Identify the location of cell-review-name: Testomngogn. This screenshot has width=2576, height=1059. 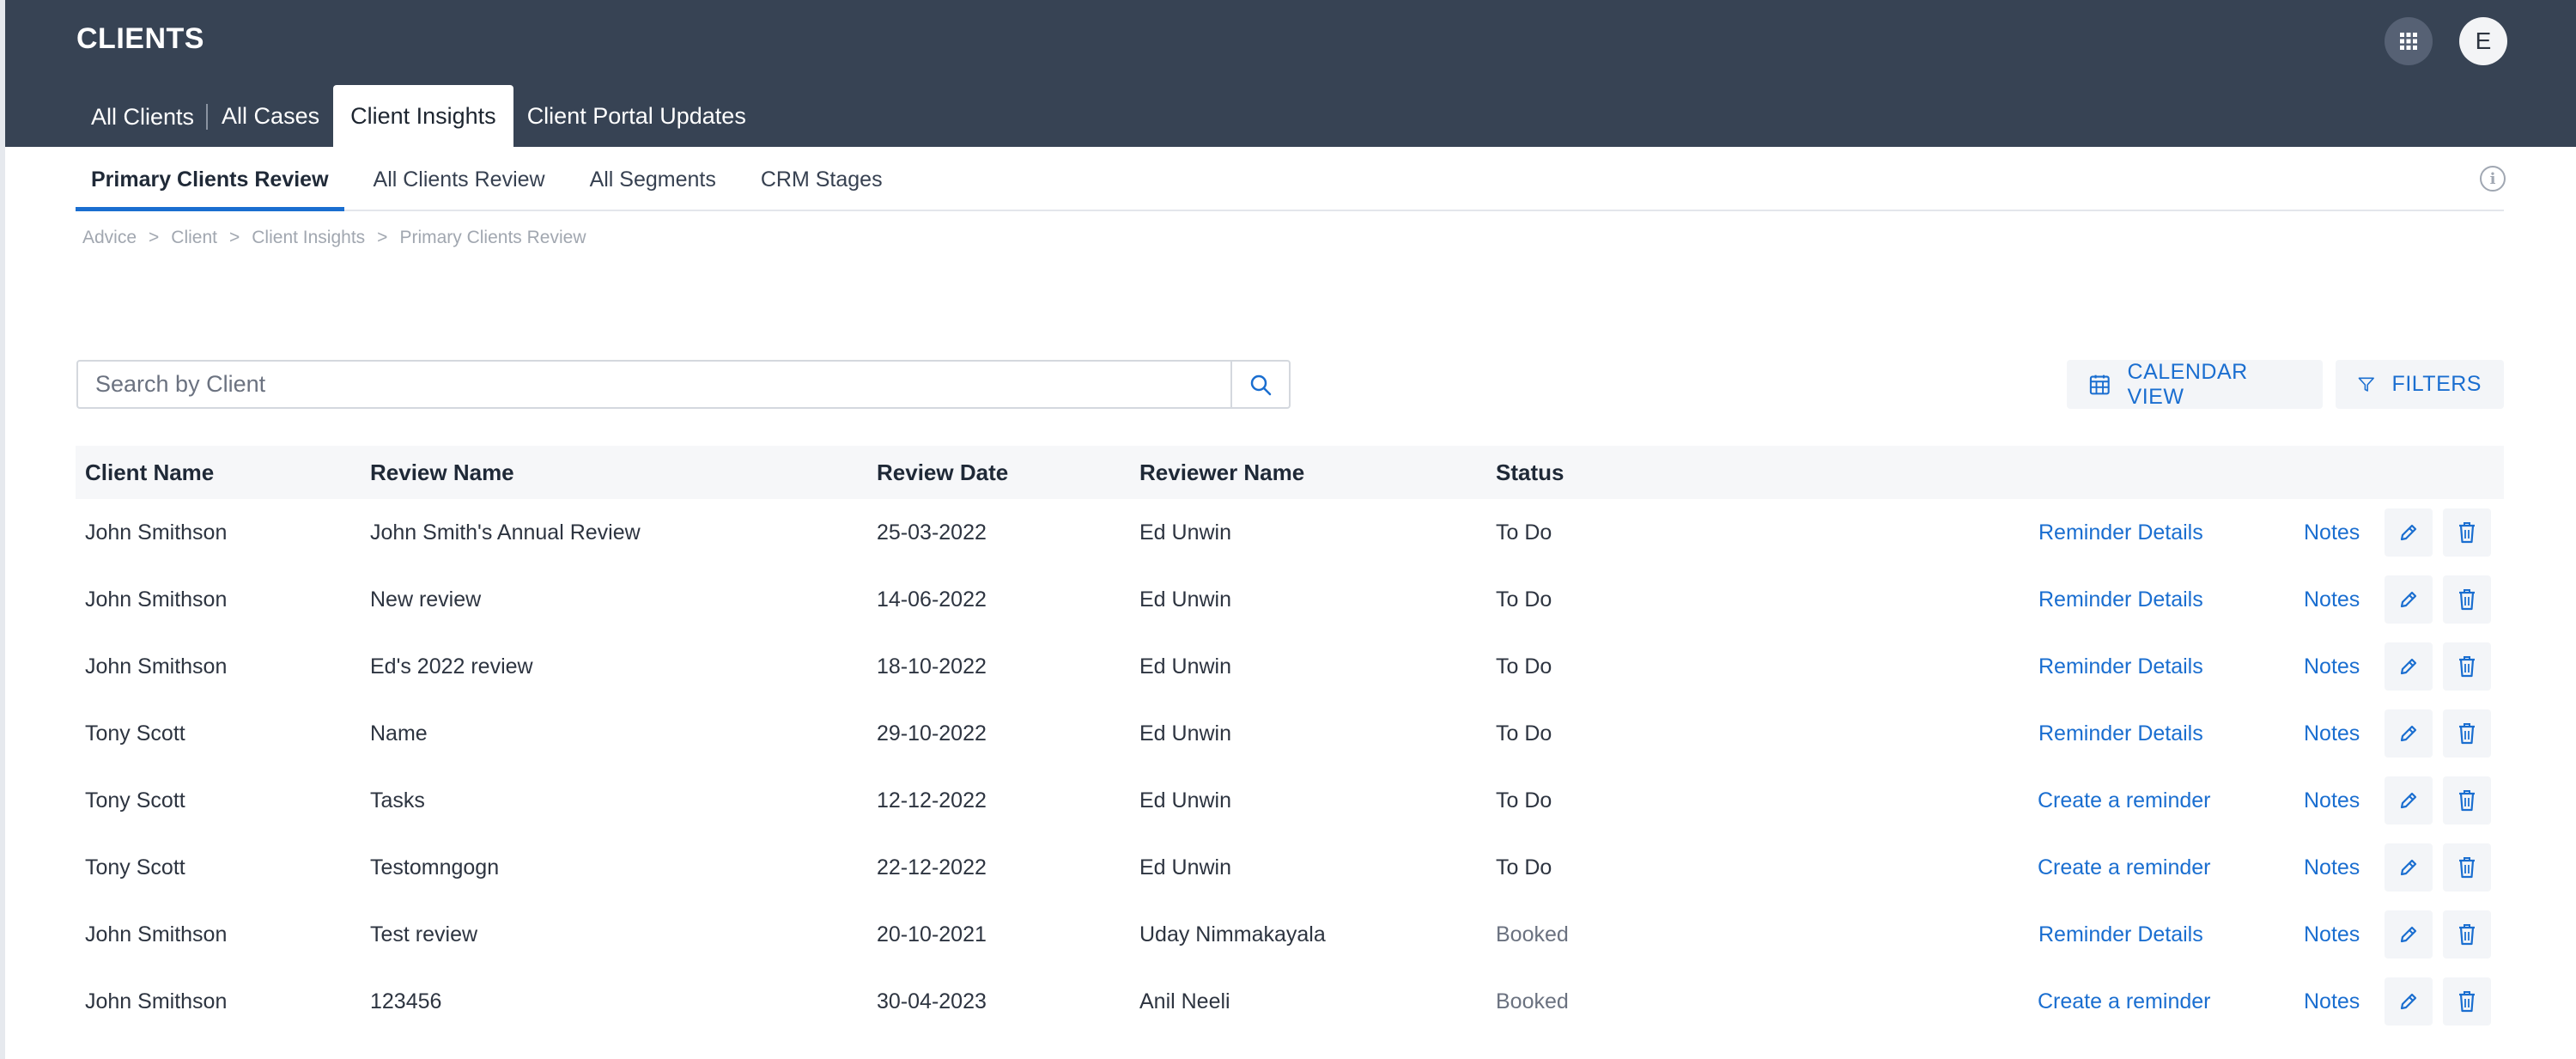
(435, 867).